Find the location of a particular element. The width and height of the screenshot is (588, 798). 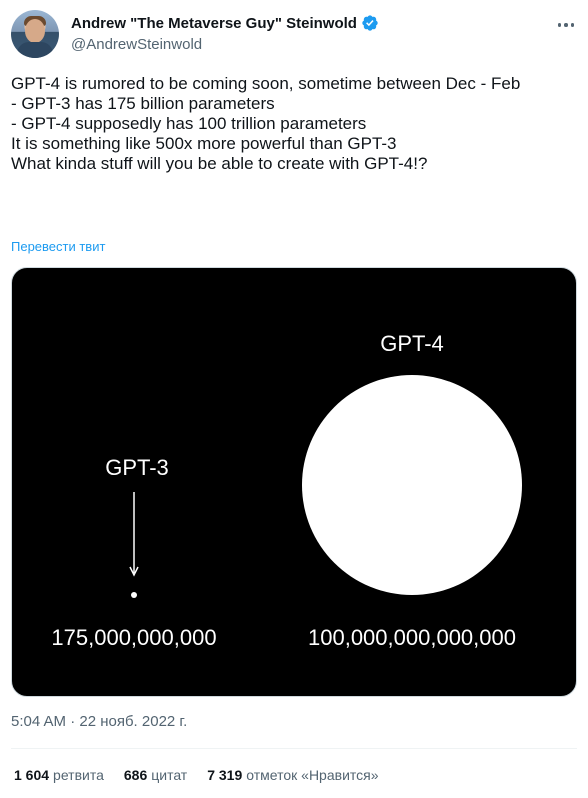

quotes-stat: 686 цитат is located at coordinates (155, 775).